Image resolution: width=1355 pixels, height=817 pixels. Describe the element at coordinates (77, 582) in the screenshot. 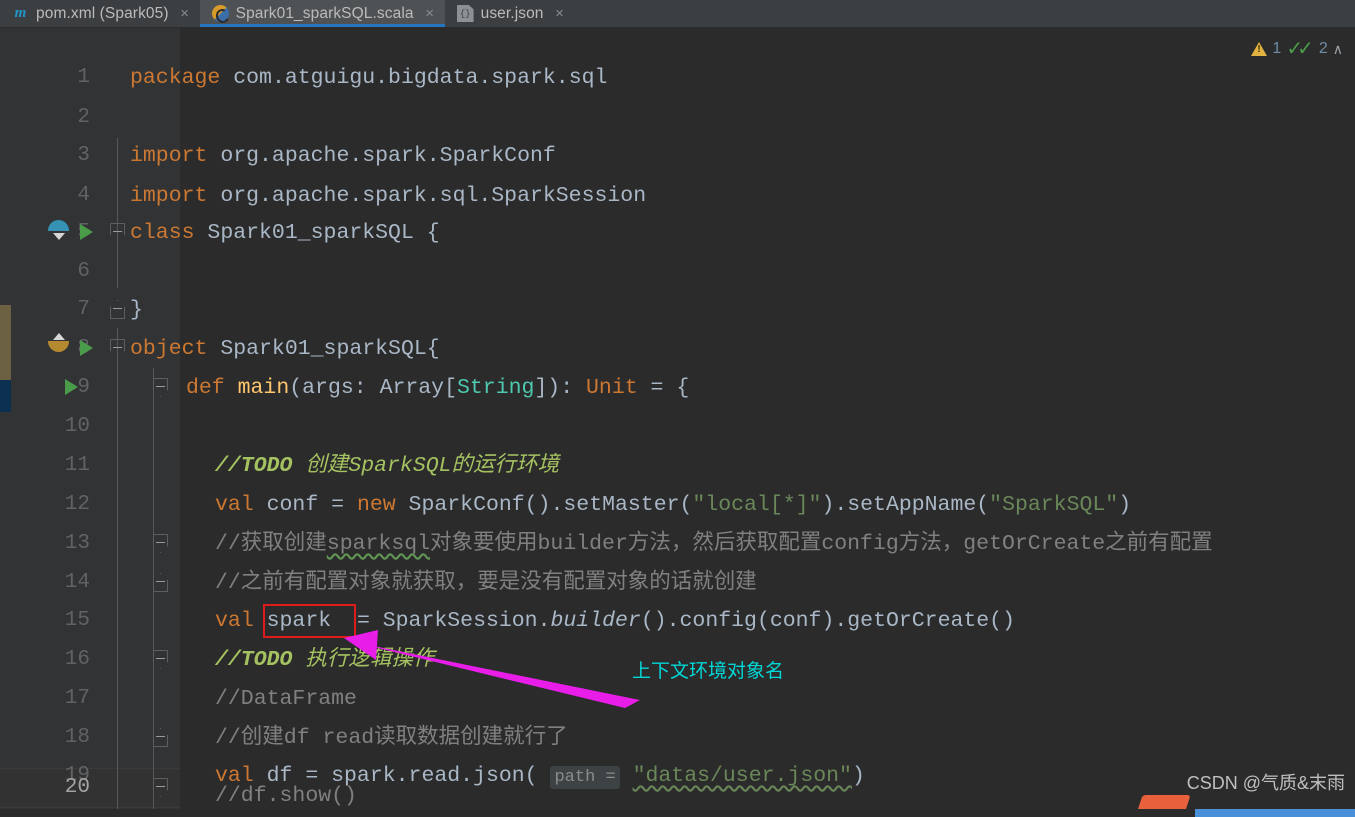

I see `line-number: 14` at that location.